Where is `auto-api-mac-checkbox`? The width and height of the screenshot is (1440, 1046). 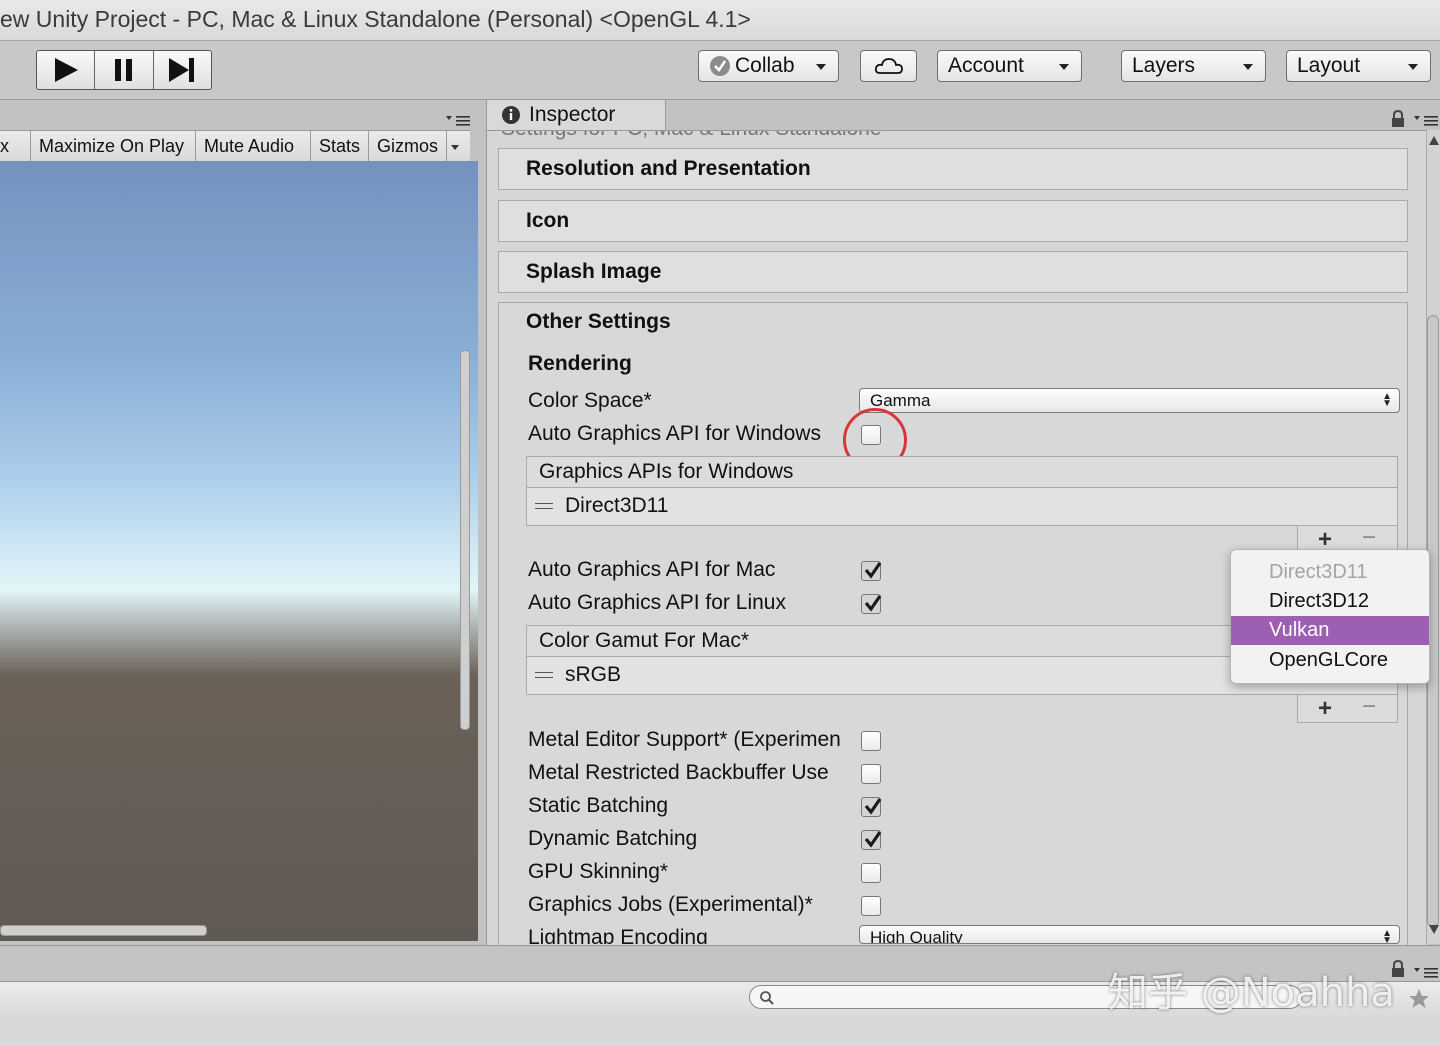
auto-api-mac-checkbox is located at coordinates (871, 571).